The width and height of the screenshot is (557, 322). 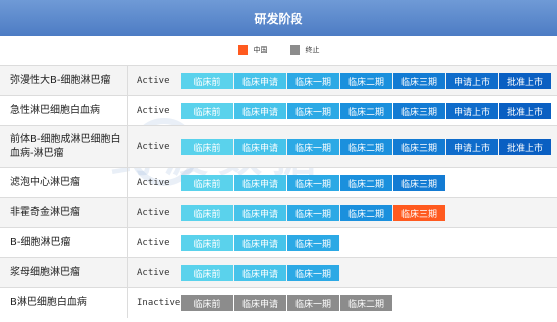 I want to click on legend-item: 中国, so click(x=252, y=50).